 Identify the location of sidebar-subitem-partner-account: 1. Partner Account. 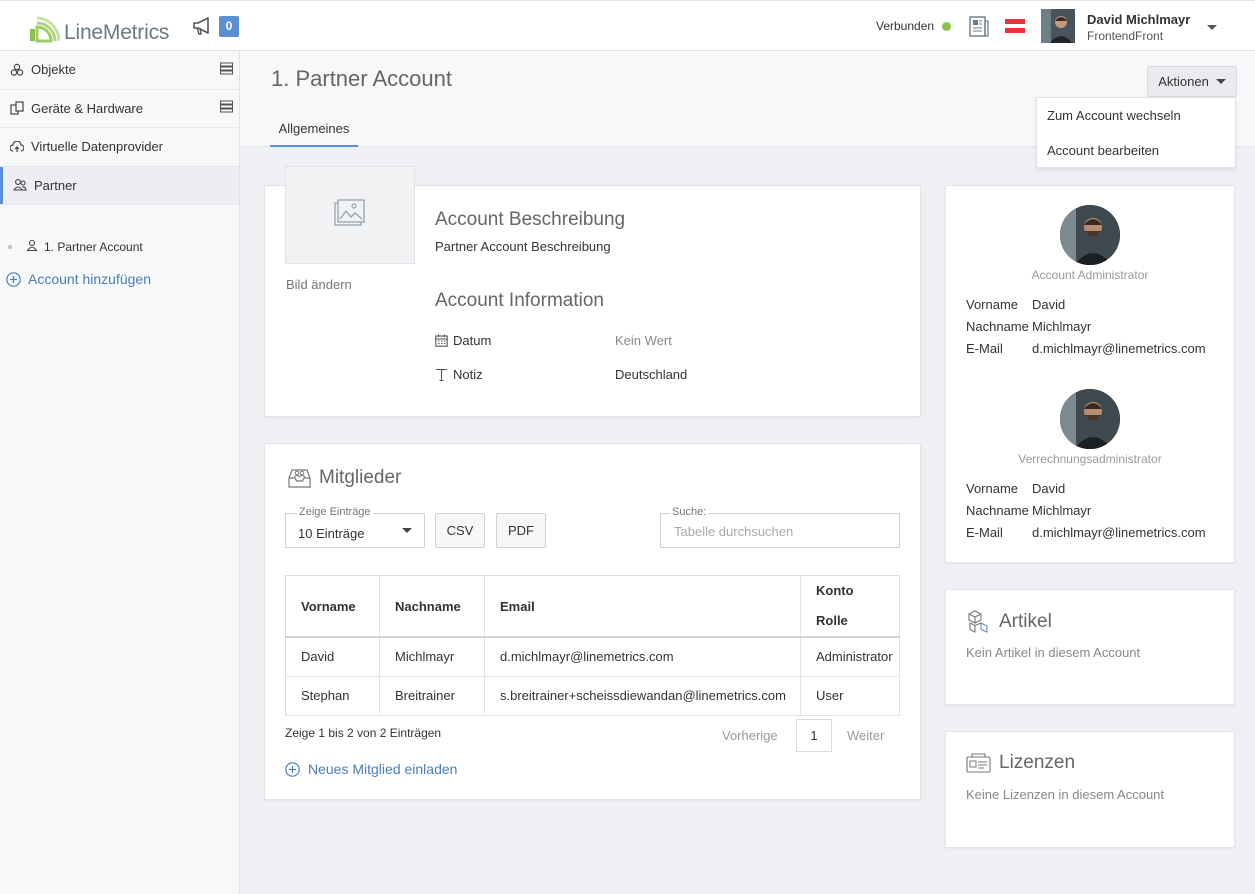
(75, 246).